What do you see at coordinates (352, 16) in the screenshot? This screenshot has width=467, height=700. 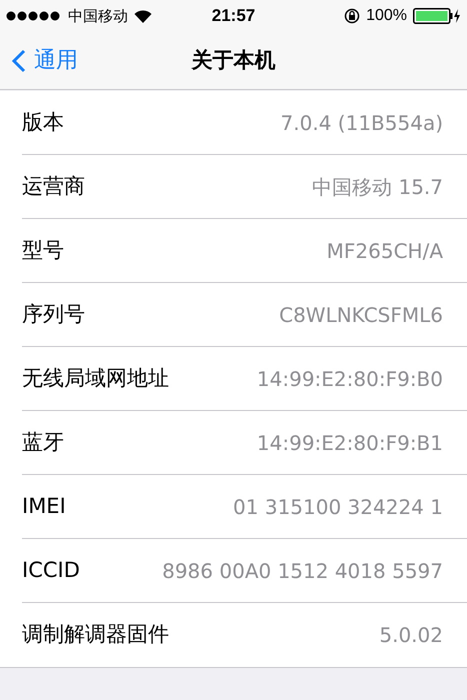 I see `rotation-lock-icon` at bounding box center [352, 16].